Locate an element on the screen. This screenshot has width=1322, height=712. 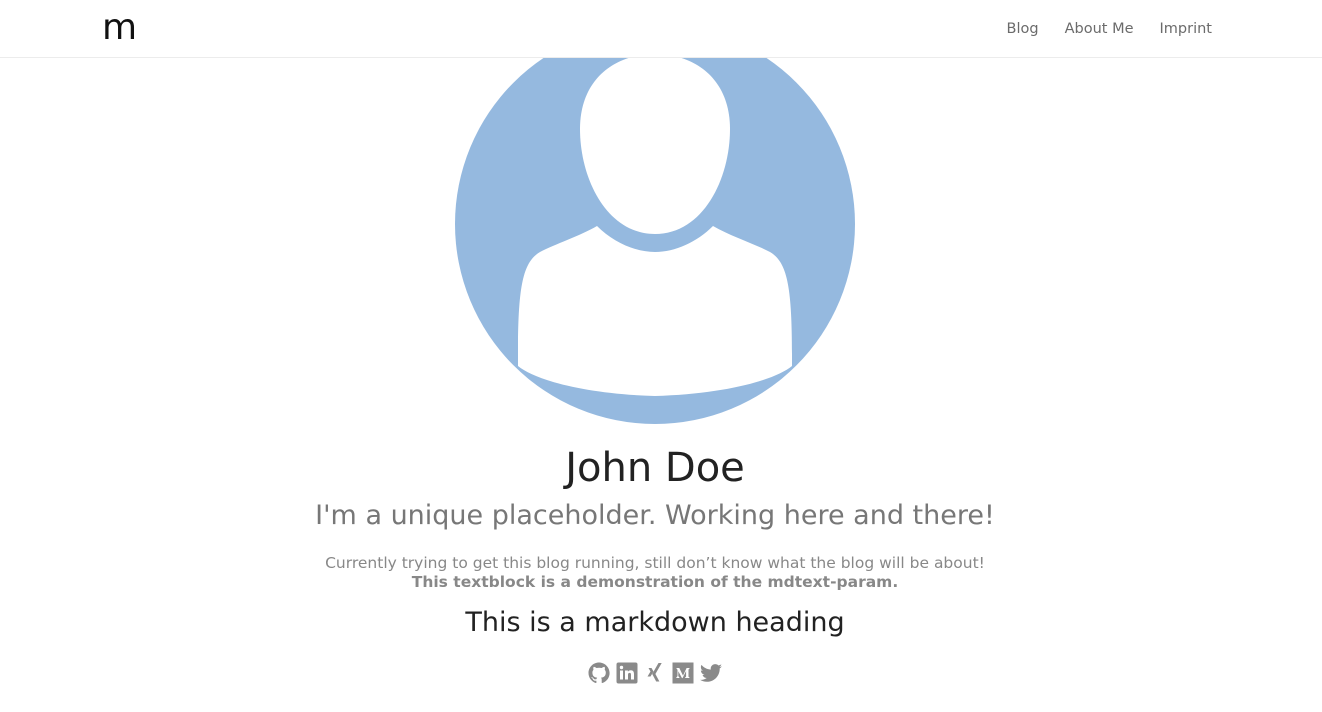
social-link-xing is located at coordinates (655, 673).